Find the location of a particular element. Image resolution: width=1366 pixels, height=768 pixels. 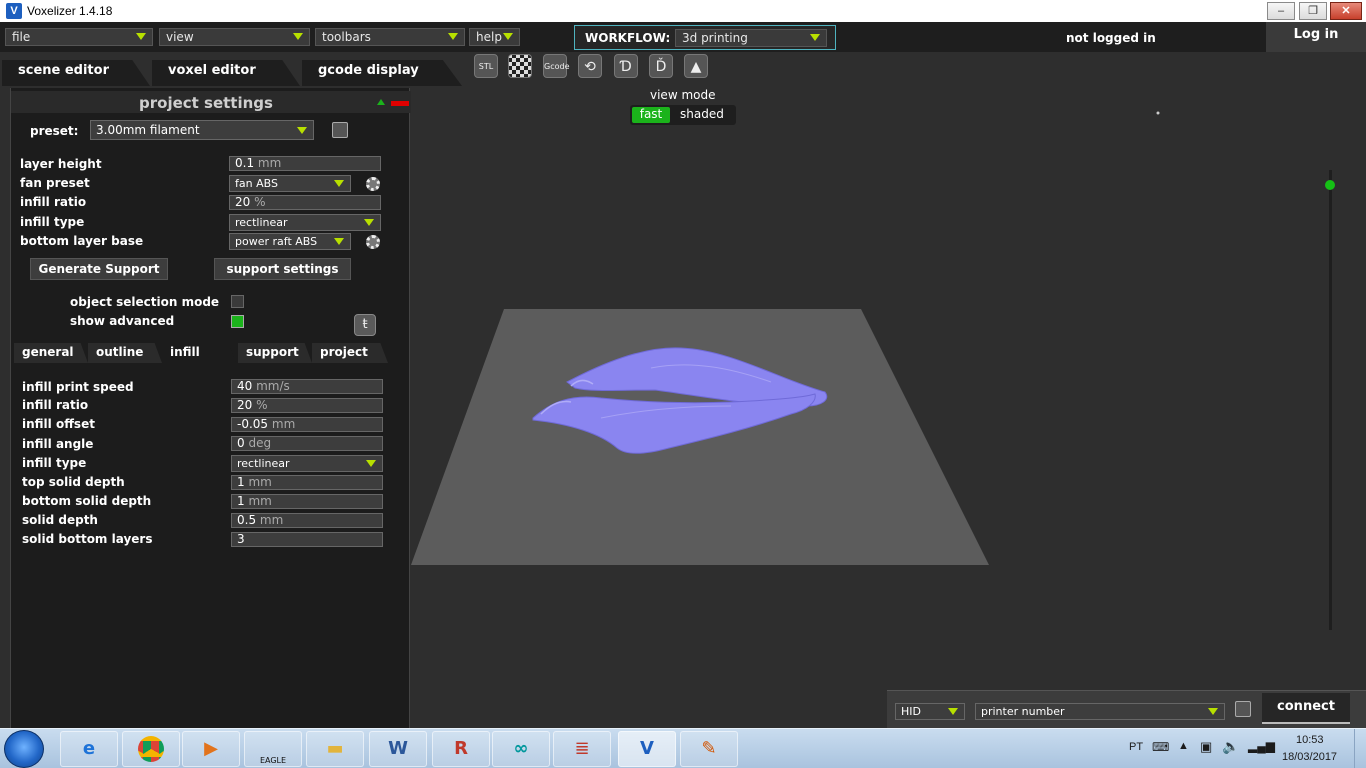

infill-ratio-input: 20 % is located at coordinates (305, 202).